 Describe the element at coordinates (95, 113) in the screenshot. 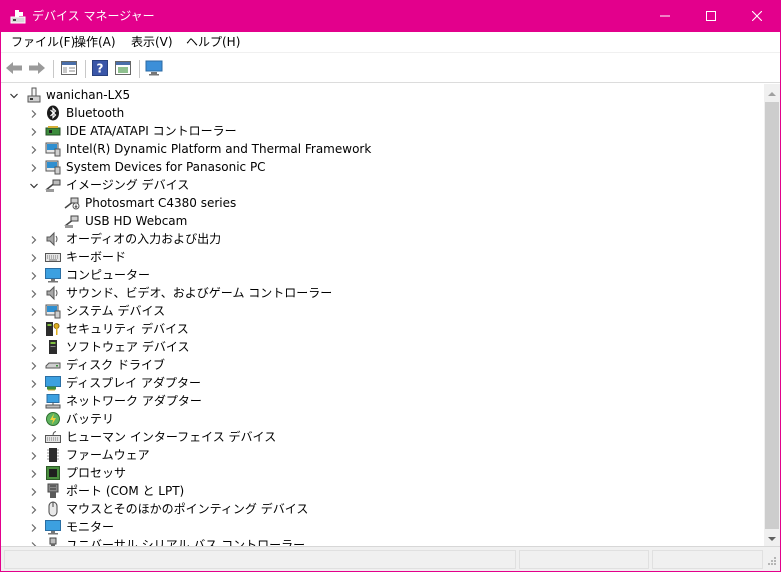

I see `tree-item-label: Bluetooth` at that location.